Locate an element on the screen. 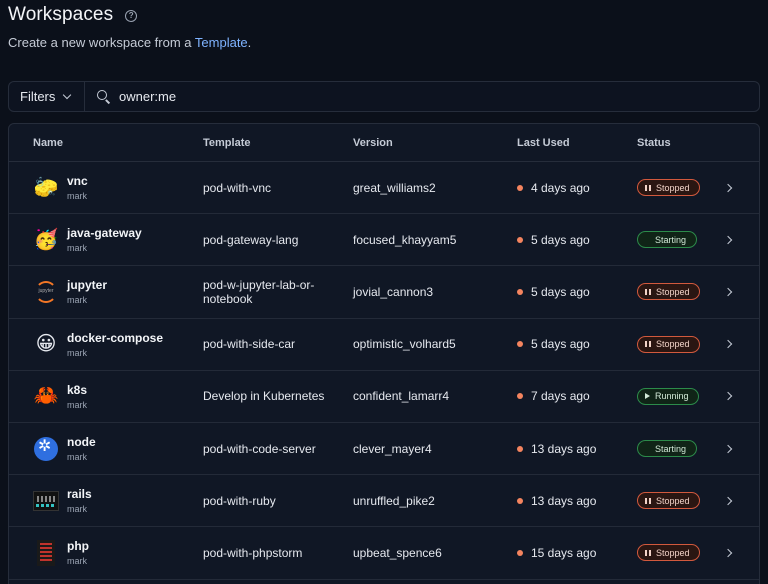 The height and width of the screenshot is (584, 768). last-used-text: 7 days ago is located at coordinates (560, 396).